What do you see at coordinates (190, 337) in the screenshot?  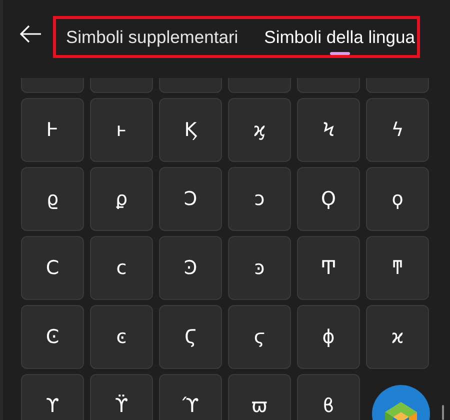 I see `symbol-key: Ϛ` at bounding box center [190, 337].